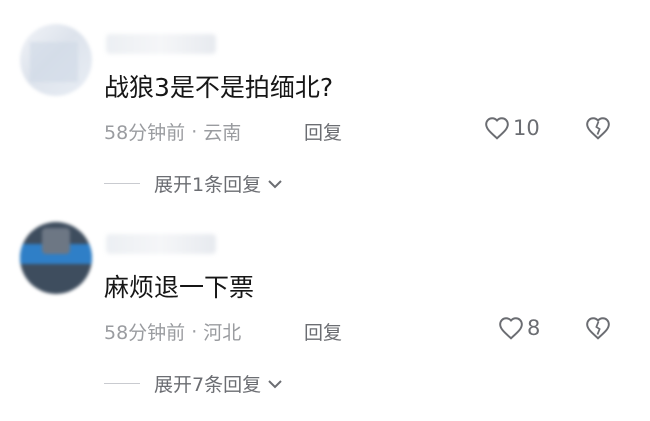 This screenshot has height=421, width=650. I want to click on expand-replies-label: 展开1条回复, so click(208, 185).